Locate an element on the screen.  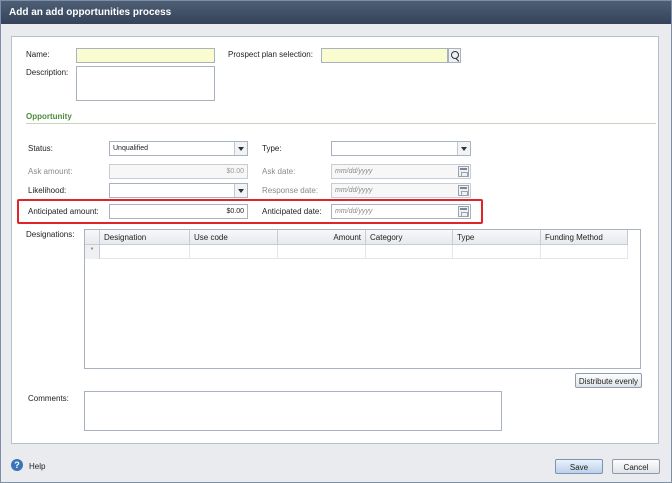
help-icon: ? is located at coordinates (17, 465).